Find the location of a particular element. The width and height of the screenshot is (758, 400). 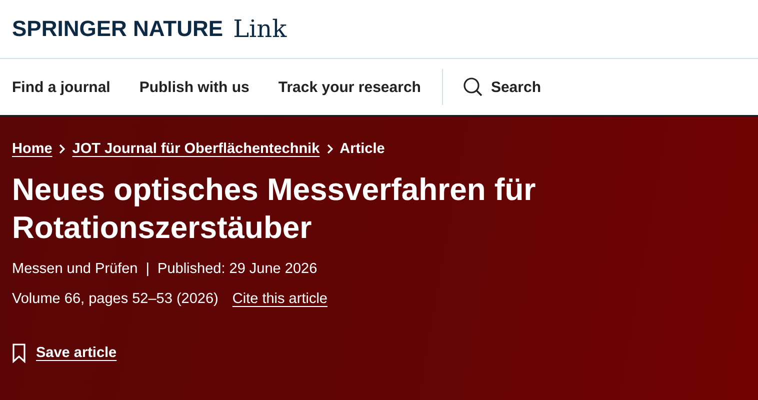

search-icon is located at coordinates (472, 87).